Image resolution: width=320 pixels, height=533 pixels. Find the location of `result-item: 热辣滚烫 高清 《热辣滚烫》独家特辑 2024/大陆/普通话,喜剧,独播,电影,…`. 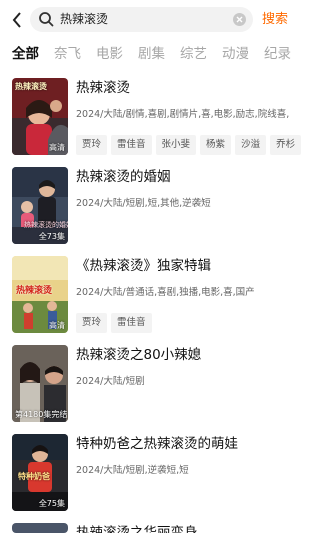

result-item: 热辣滚烫 高清 《热辣滚烫》独家特辑 2024/大陆/普通话,喜剧,独播,电影,… is located at coordinates (156, 296).